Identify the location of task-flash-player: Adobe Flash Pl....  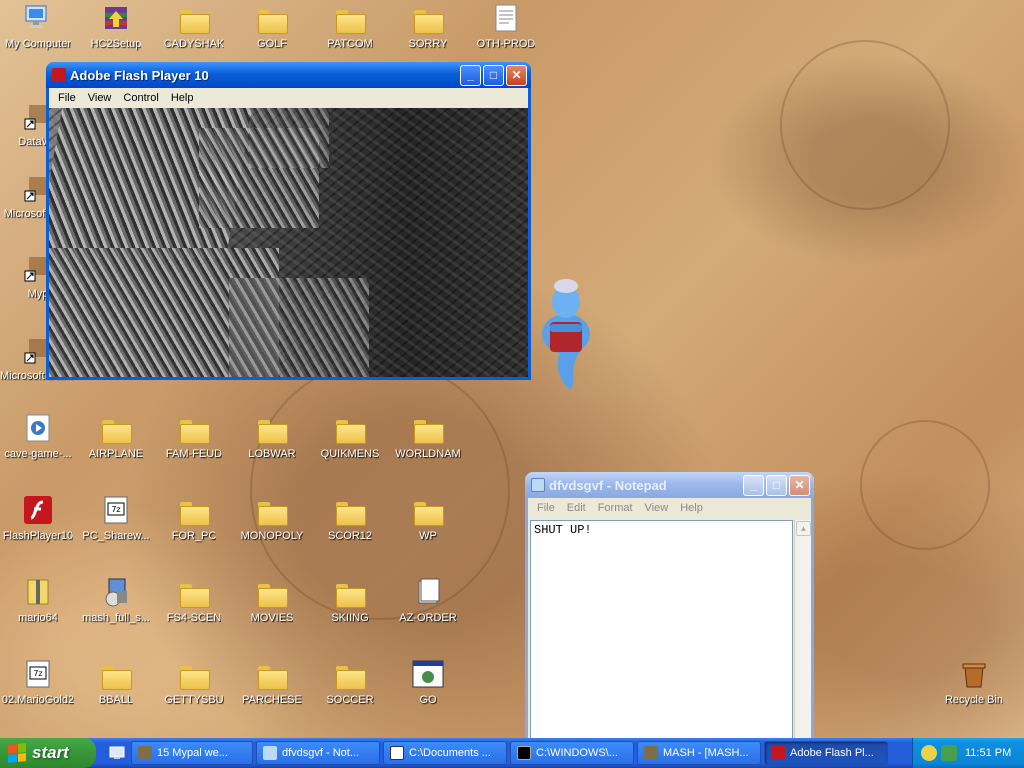
(826, 753).